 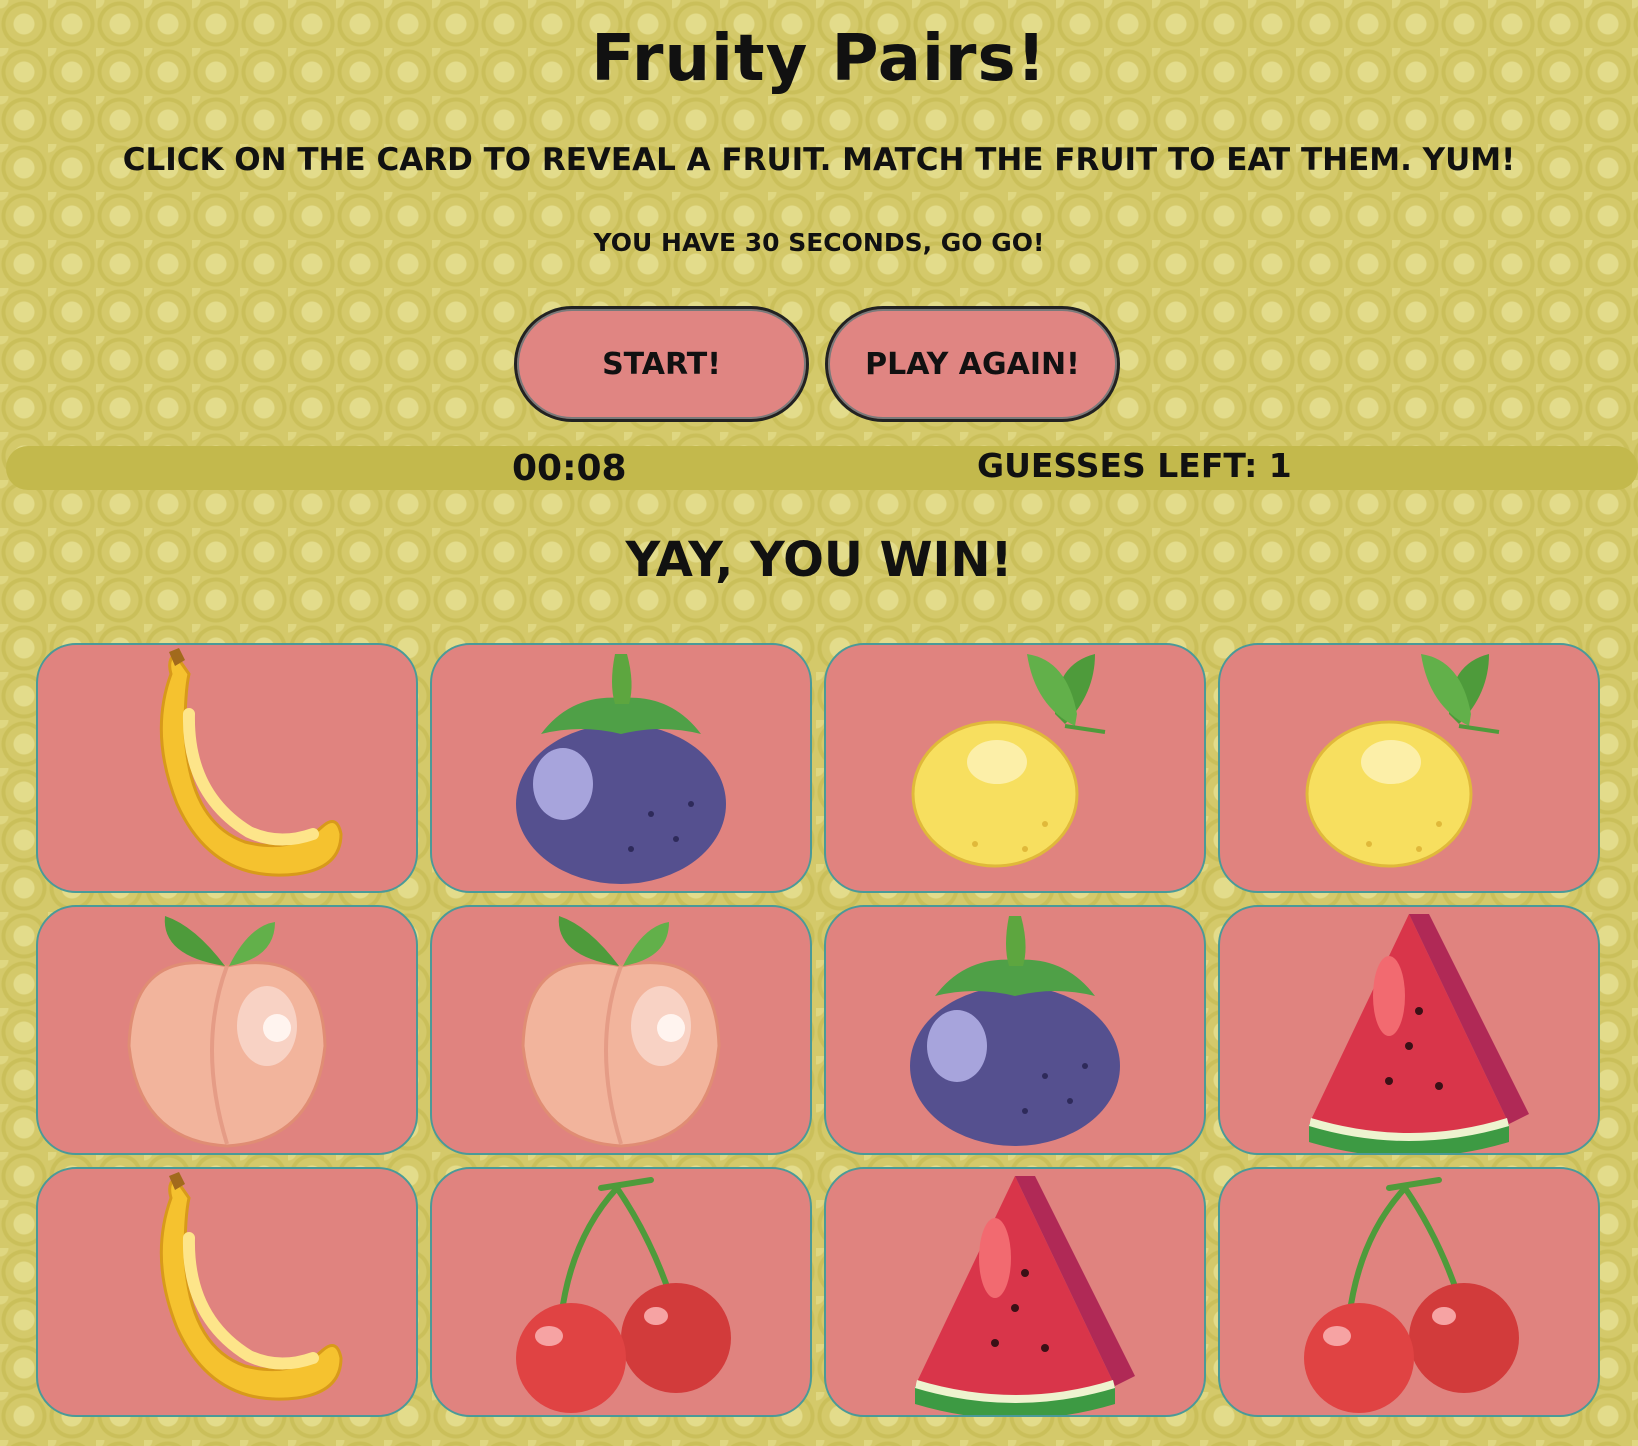 I want to click on guesses-left-display: GUESSES LEFT: 1, so click(x=1134, y=465).